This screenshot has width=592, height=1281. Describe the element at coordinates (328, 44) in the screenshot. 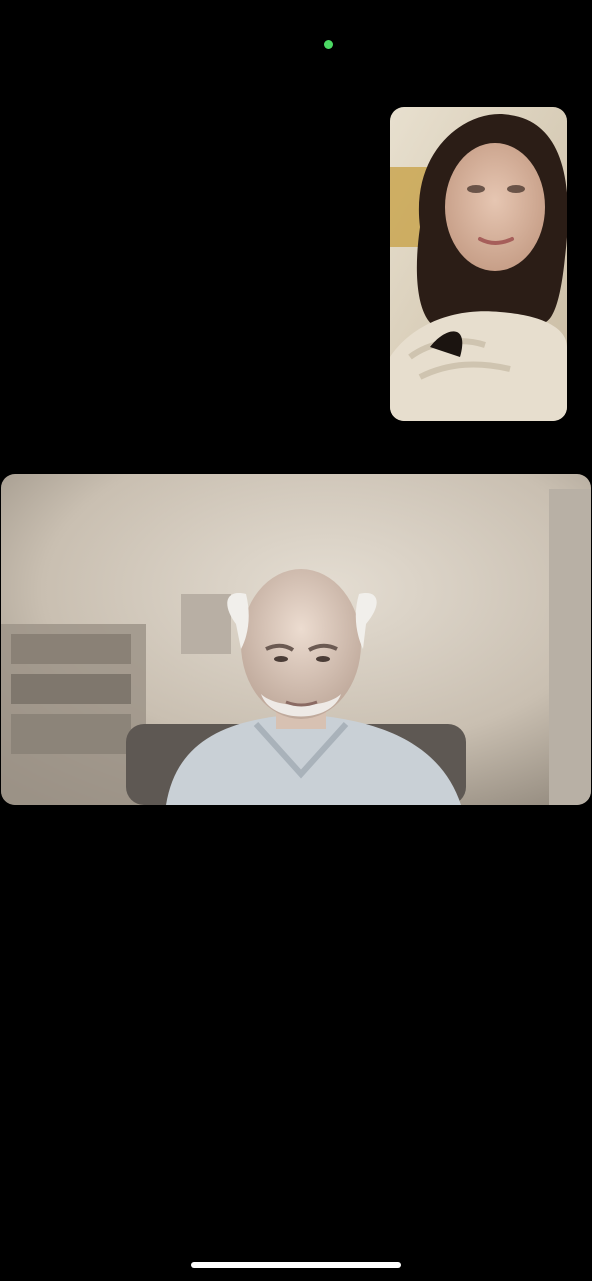

I see `camera-in-use-indicator` at that location.